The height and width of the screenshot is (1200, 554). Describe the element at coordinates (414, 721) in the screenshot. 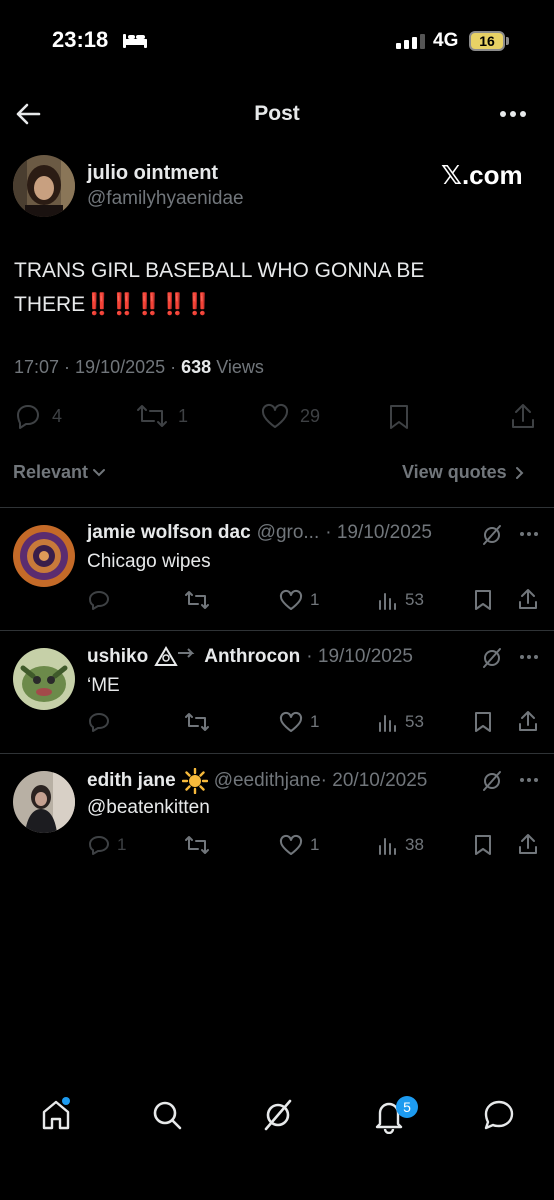

I see `reply-views-count: 53` at that location.